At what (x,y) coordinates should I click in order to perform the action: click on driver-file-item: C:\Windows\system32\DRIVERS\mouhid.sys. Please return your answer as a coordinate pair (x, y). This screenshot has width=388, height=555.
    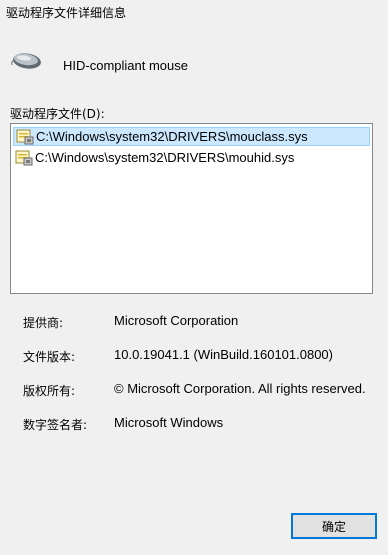
    Looking at the image, I should click on (191, 157).